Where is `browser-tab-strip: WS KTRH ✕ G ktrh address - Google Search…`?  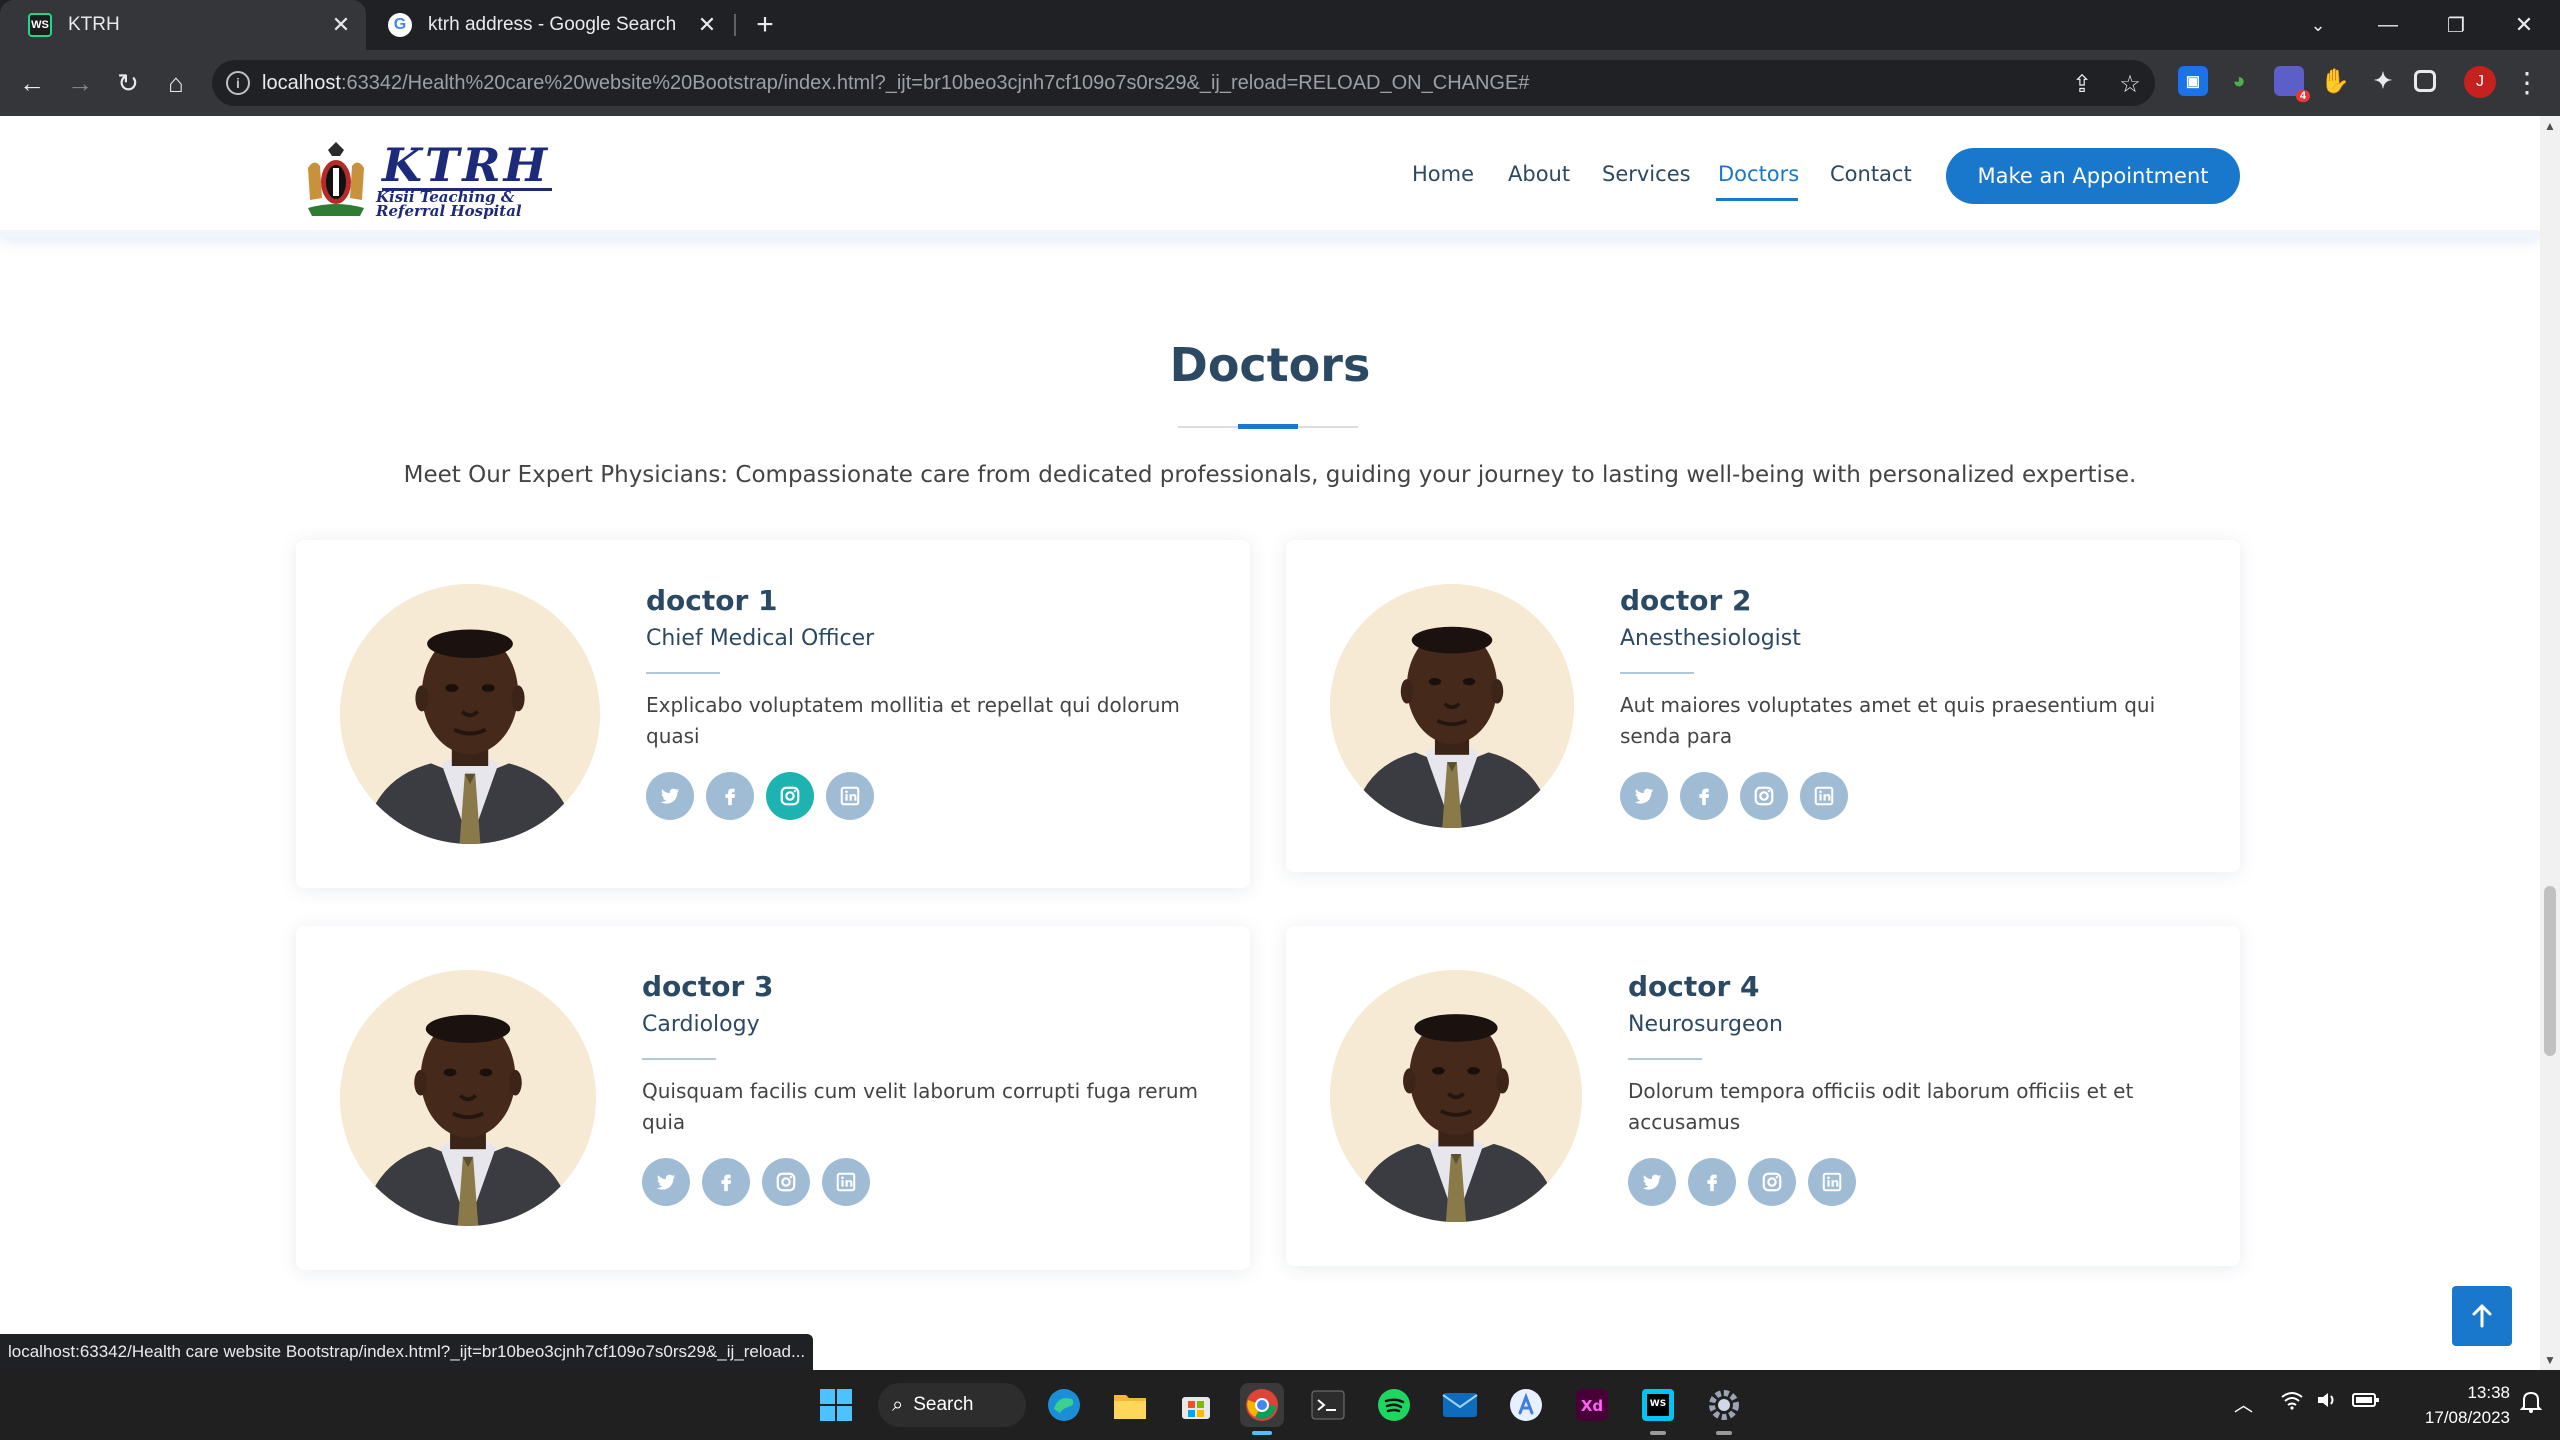
browser-tab-strip: WS KTRH ✕ G ktrh address - Google Search… is located at coordinates (1280, 25).